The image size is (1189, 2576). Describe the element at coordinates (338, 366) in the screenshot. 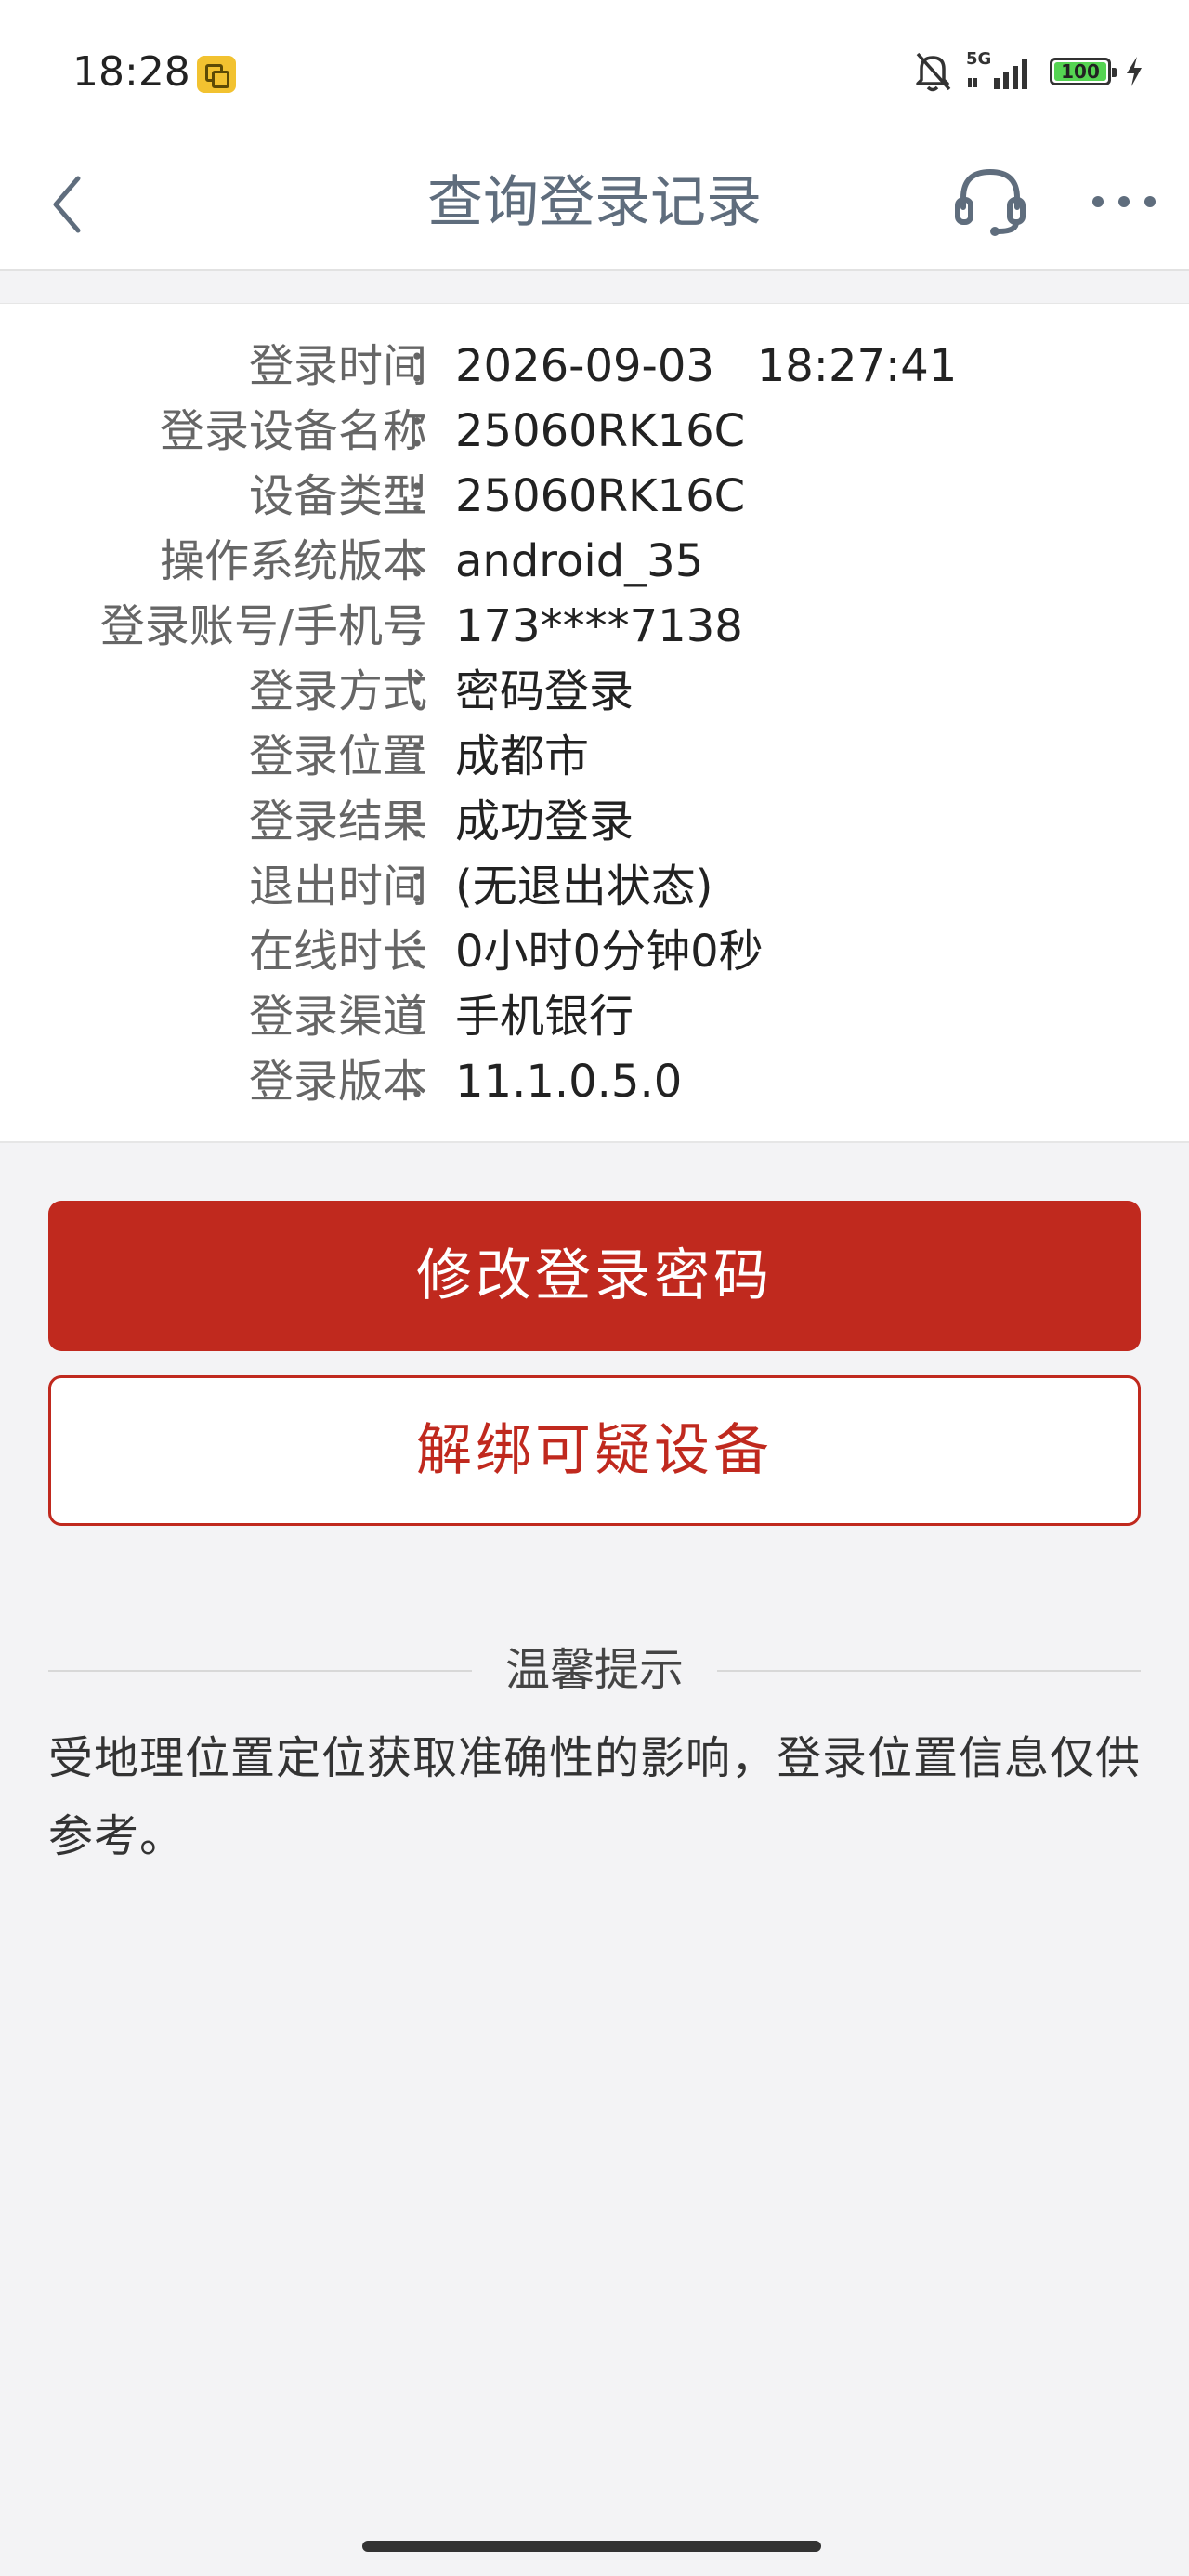

I see `info-label: 登录时间` at that location.